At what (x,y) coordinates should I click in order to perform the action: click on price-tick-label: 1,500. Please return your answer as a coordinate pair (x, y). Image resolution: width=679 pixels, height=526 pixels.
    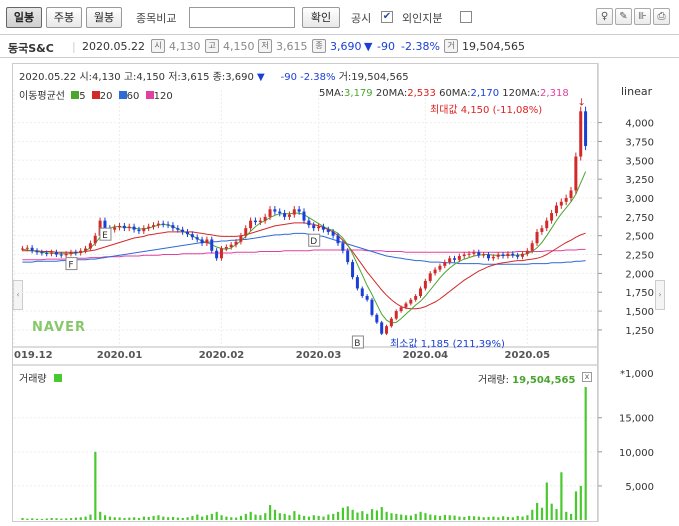
    Looking at the image, I should click on (639, 312).